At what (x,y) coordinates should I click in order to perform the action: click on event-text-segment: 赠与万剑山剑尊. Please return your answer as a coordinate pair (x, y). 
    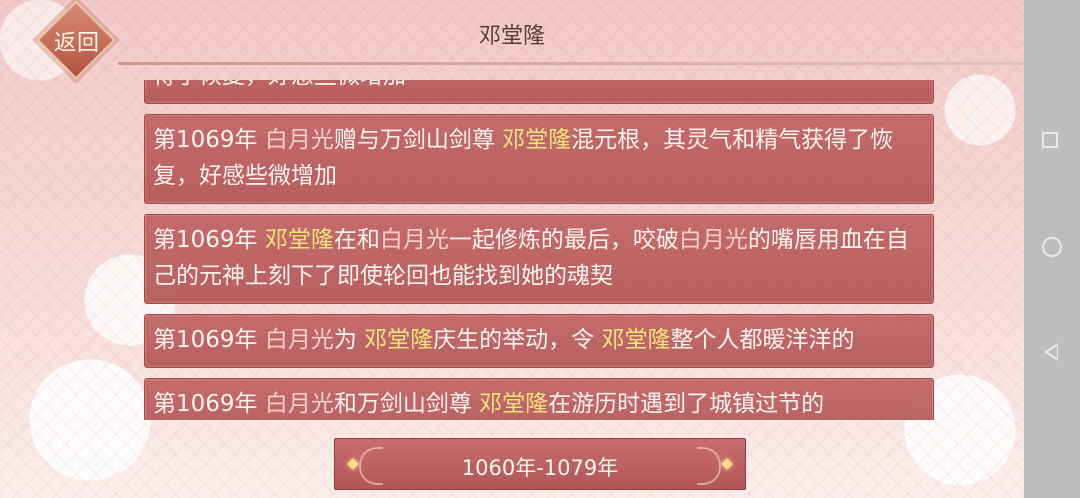
    Looking at the image, I should click on (418, 140).